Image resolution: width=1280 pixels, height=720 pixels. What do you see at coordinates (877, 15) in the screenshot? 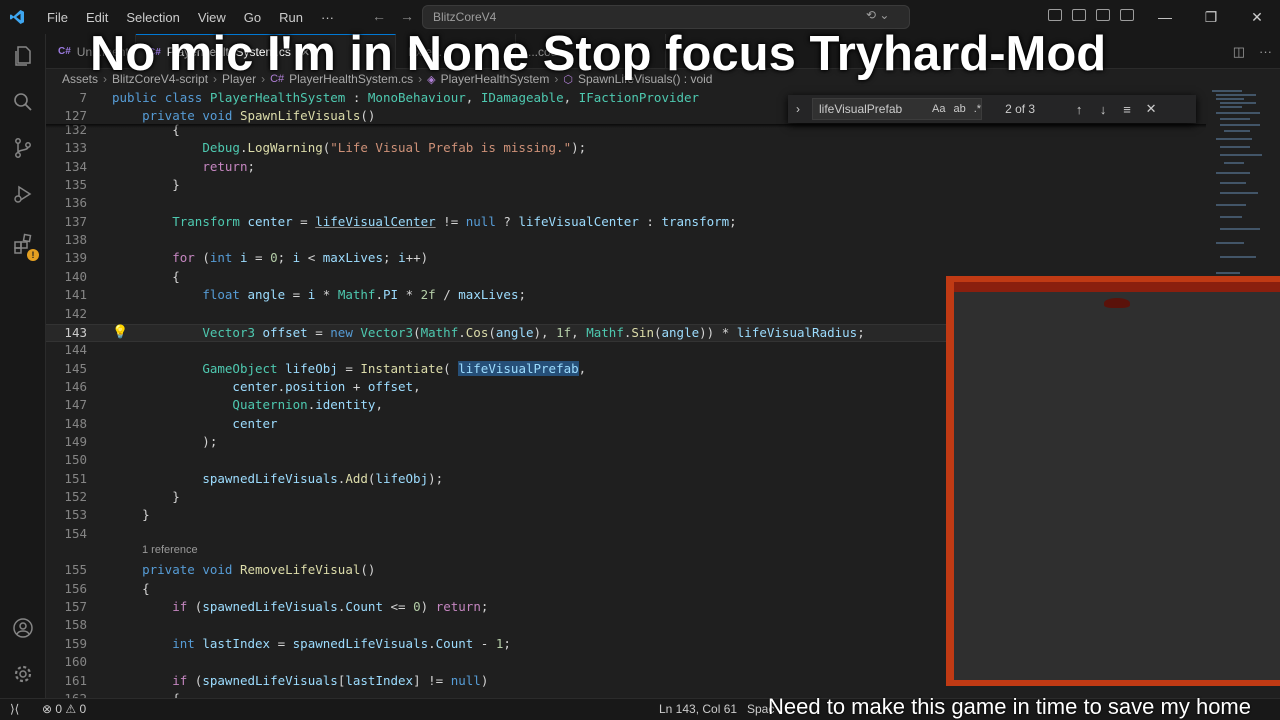
I see `copilot-icon: ⟲ ⌄` at bounding box center [877, 15].